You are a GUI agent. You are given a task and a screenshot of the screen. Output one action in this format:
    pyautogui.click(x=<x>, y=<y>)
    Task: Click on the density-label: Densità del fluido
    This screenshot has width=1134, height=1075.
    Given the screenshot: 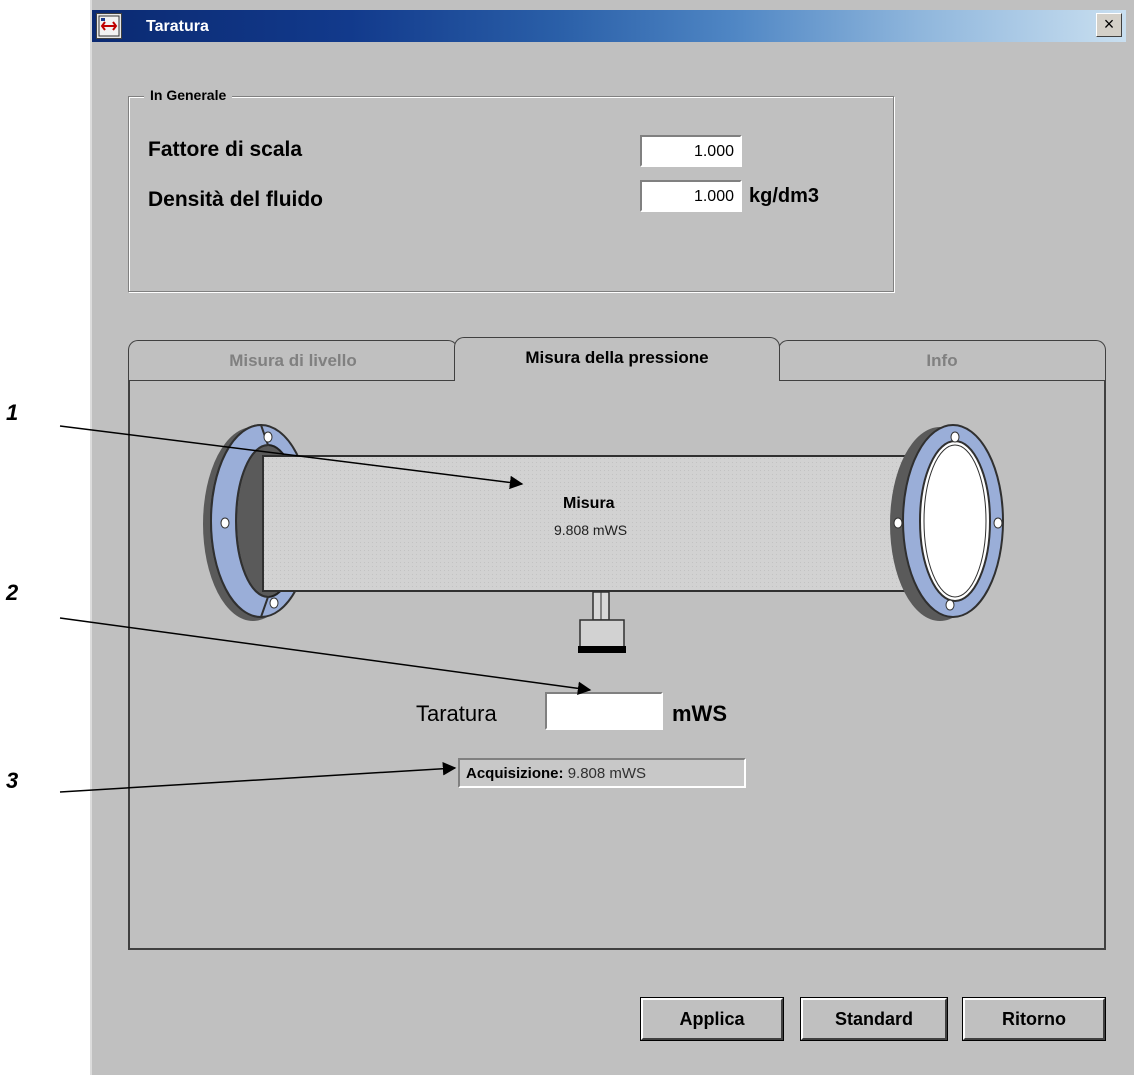 What is the action you would take?
    pyautogui.click(x=236, y=199)
    